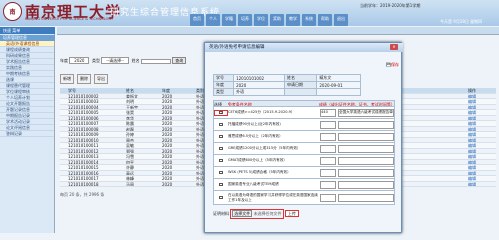  I want to click on table-cell: 何平, so click(130, 161).